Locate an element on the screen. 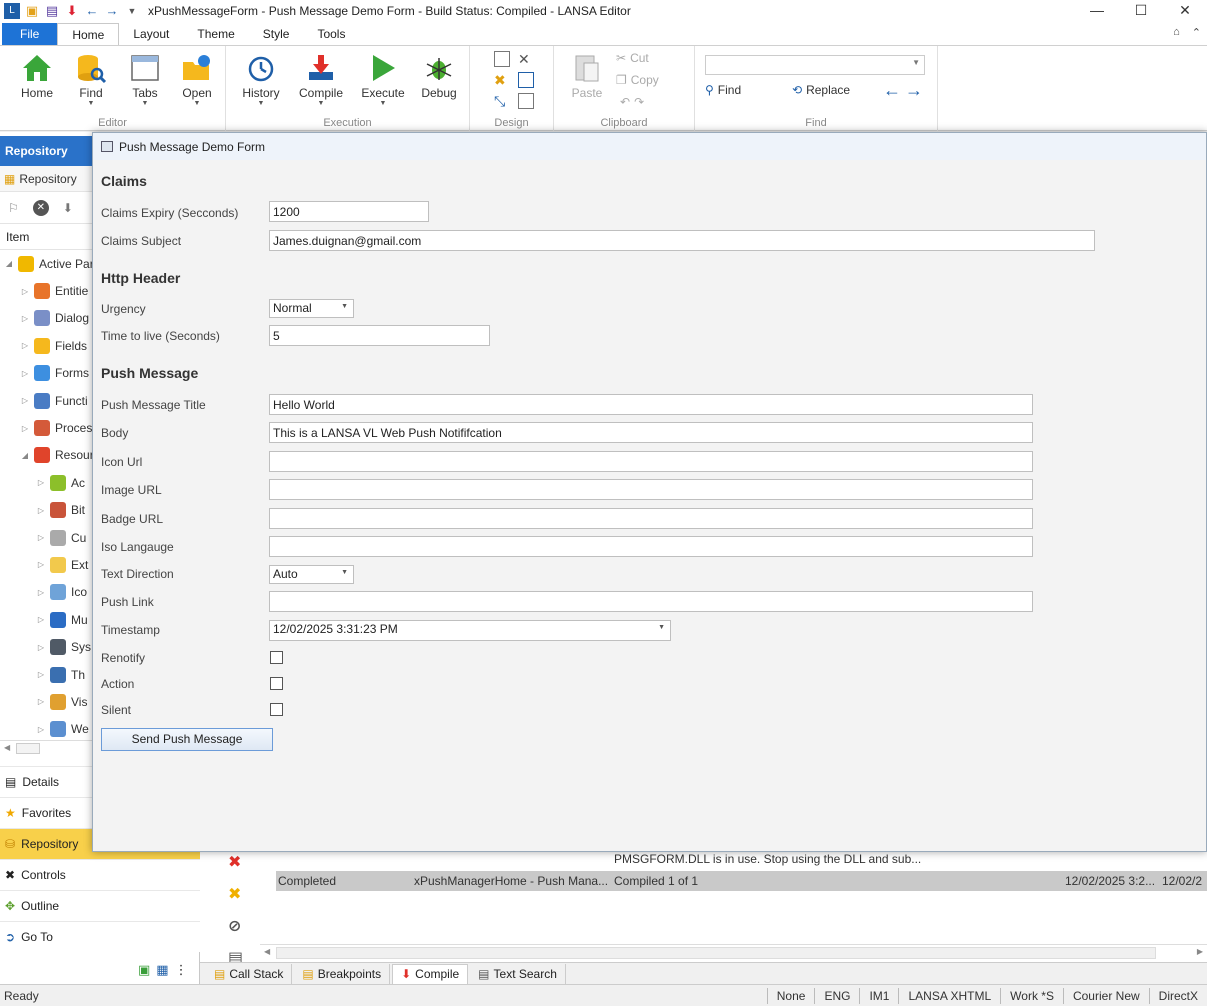  output-horizontal-scrollbar: ◀ ▶ is located at coordinates (733, 952).